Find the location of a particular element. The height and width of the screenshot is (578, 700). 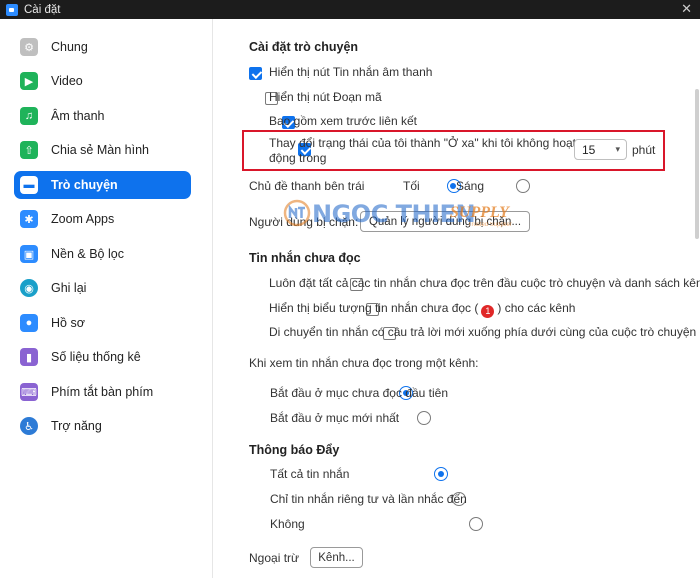

push-notification-title: Thông báo Đẩy is located at coordinates (294, 450).